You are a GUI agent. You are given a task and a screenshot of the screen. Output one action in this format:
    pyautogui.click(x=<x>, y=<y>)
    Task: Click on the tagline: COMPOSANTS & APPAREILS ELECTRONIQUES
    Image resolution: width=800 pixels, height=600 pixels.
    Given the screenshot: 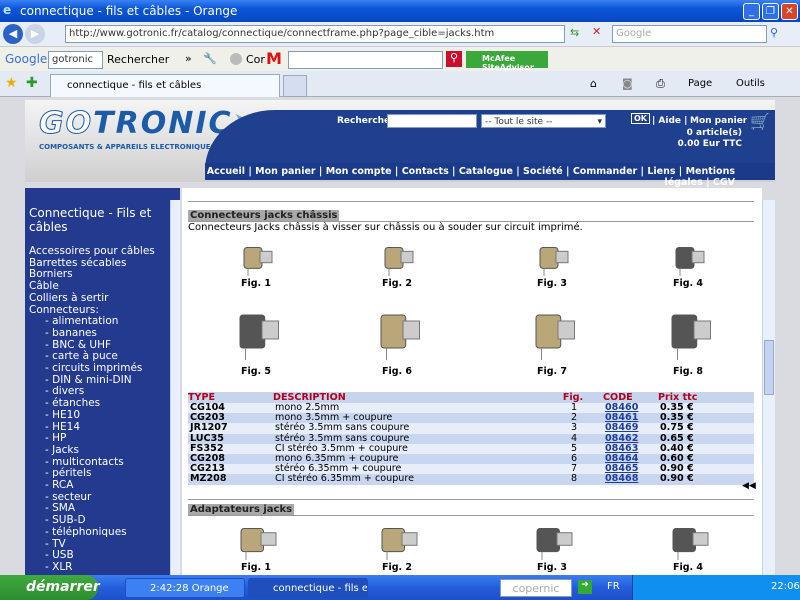 What is the action you would take?
    pyautogui.click(x=127, y=147)
    